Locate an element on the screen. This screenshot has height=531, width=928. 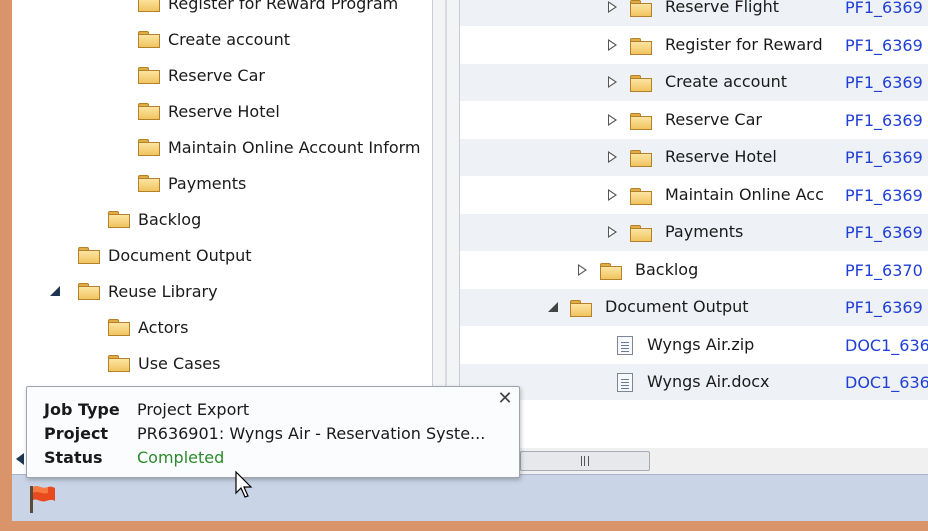
tree-item: Document Output is located at coordinates (165, 255).